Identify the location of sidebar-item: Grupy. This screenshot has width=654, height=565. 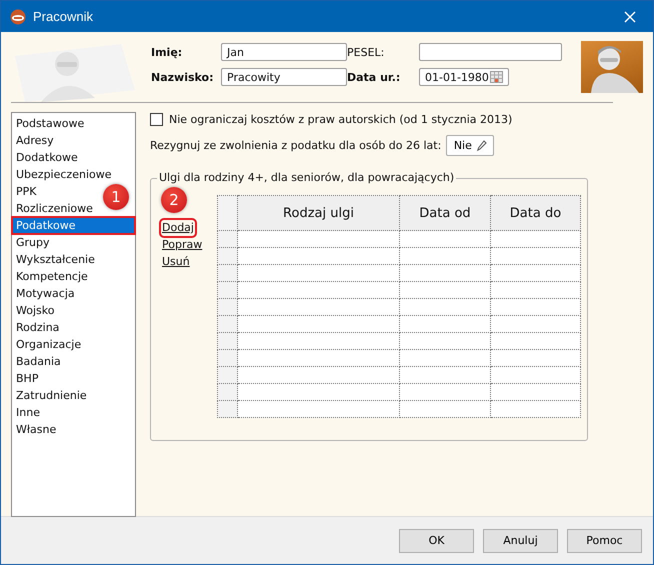
(32, 242).